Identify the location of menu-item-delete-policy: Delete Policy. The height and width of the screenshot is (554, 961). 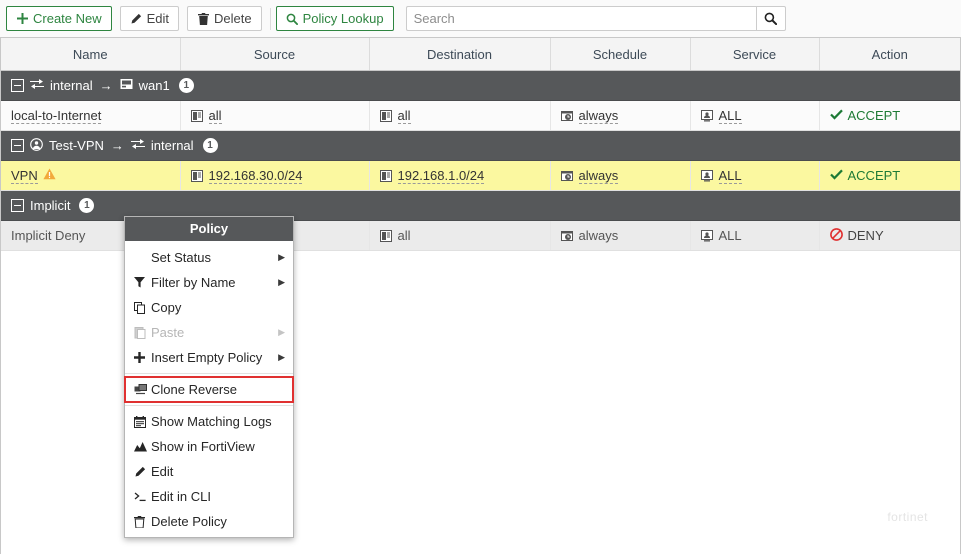
(209, 521).